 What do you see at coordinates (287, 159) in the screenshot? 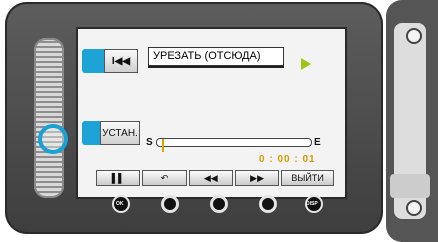
I see `timecode: 0 : 00 : 01` at bounding box center [287, 159].